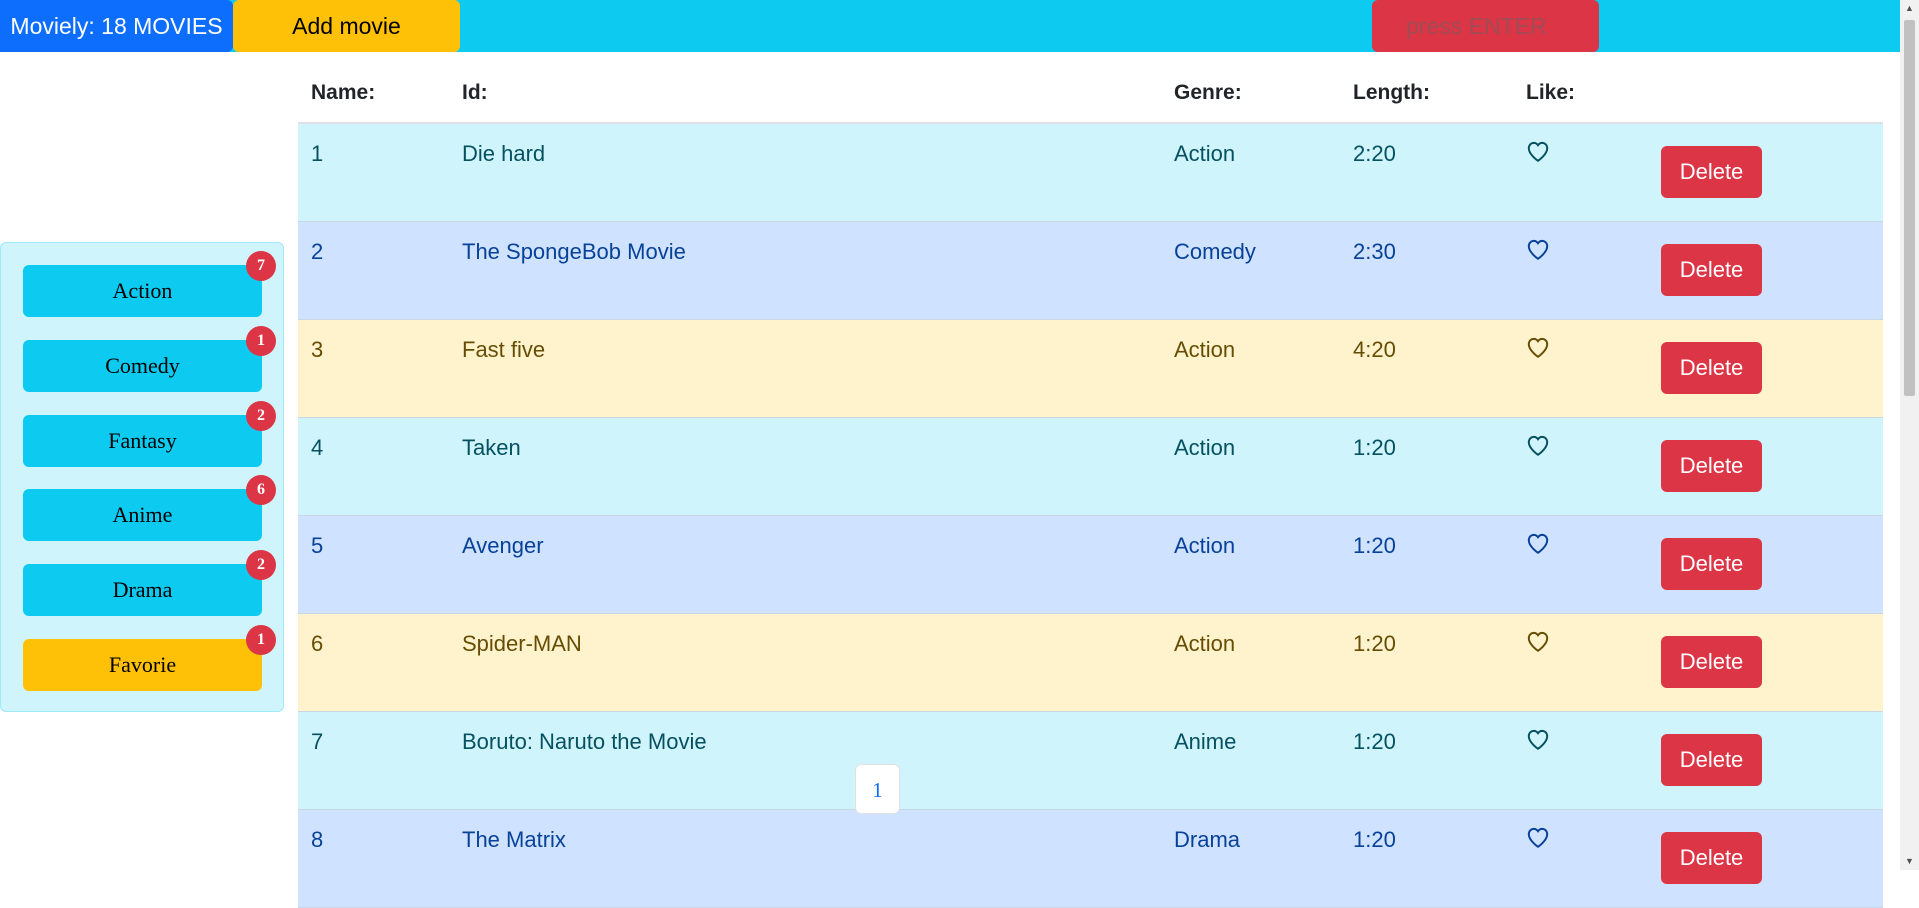 This screenshot has height=908, width=1919. What do you see at coordinates (1090, 467) in the screenshot?
I see `table-row: 4 Taken Action 1:20 Delete` at bounding box center [1090, 467].